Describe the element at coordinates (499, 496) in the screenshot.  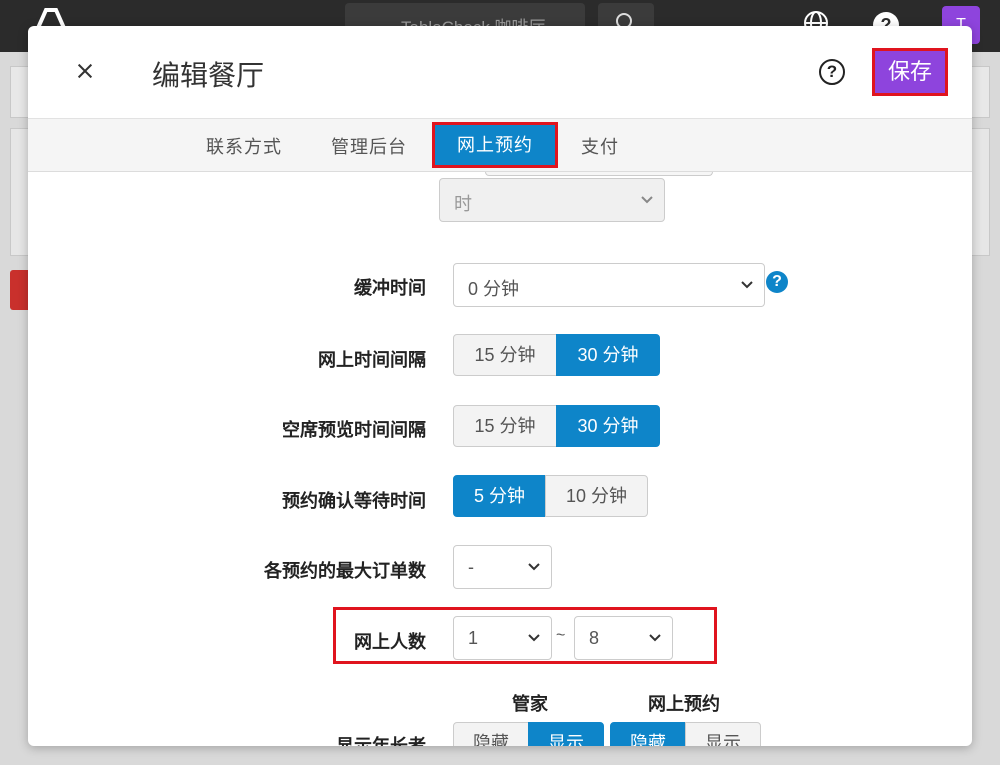
I see `confirm-wait-5: 5 分钟` at that location.